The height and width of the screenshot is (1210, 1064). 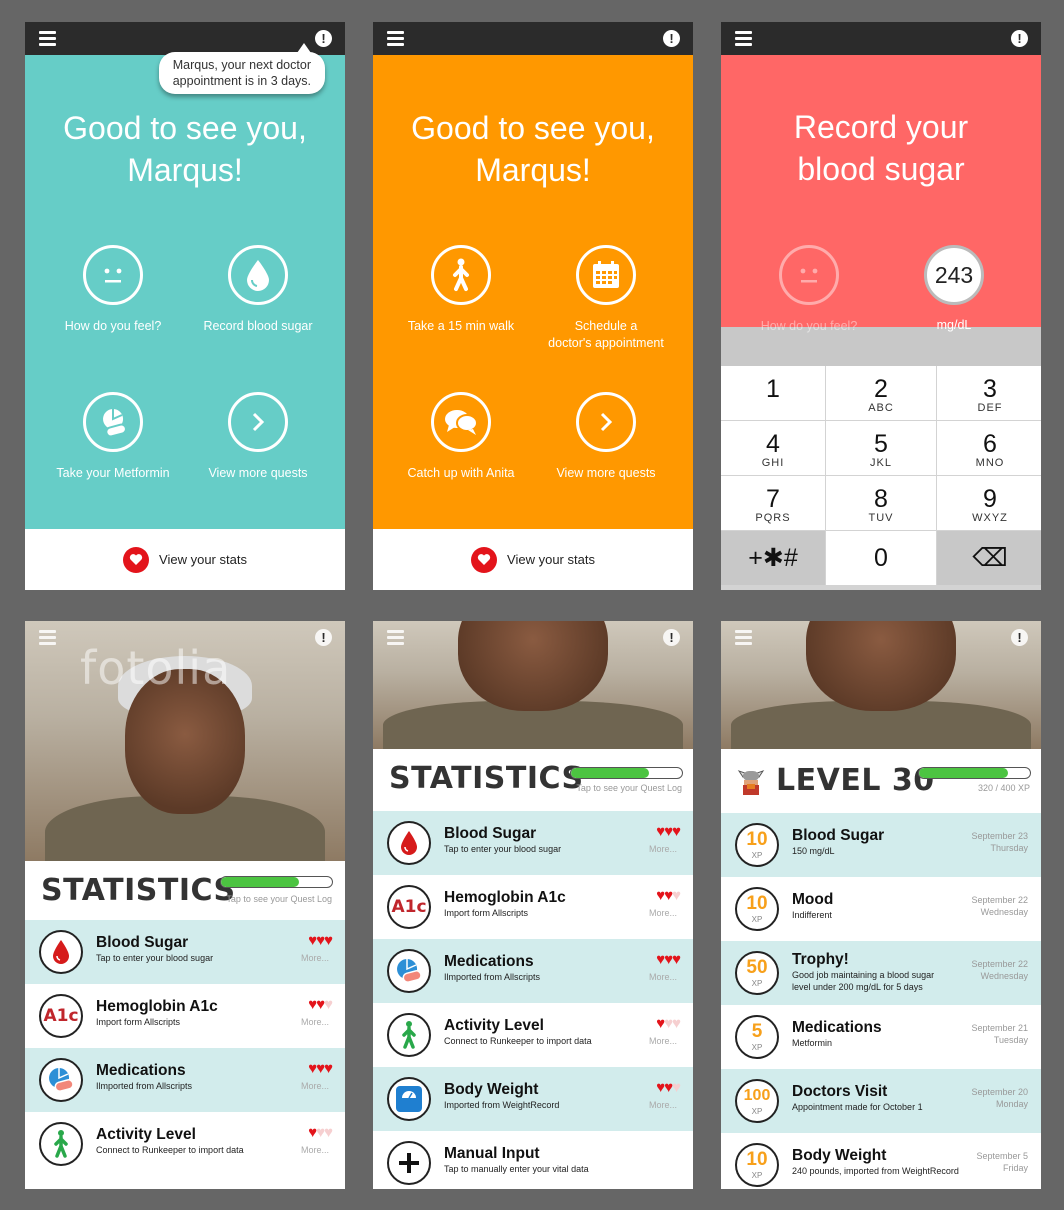 What do you see at coordinates (1004, 912) in the screenshot?
I see `weekday-line: Wednesday` at bounding box center [1004, 912].